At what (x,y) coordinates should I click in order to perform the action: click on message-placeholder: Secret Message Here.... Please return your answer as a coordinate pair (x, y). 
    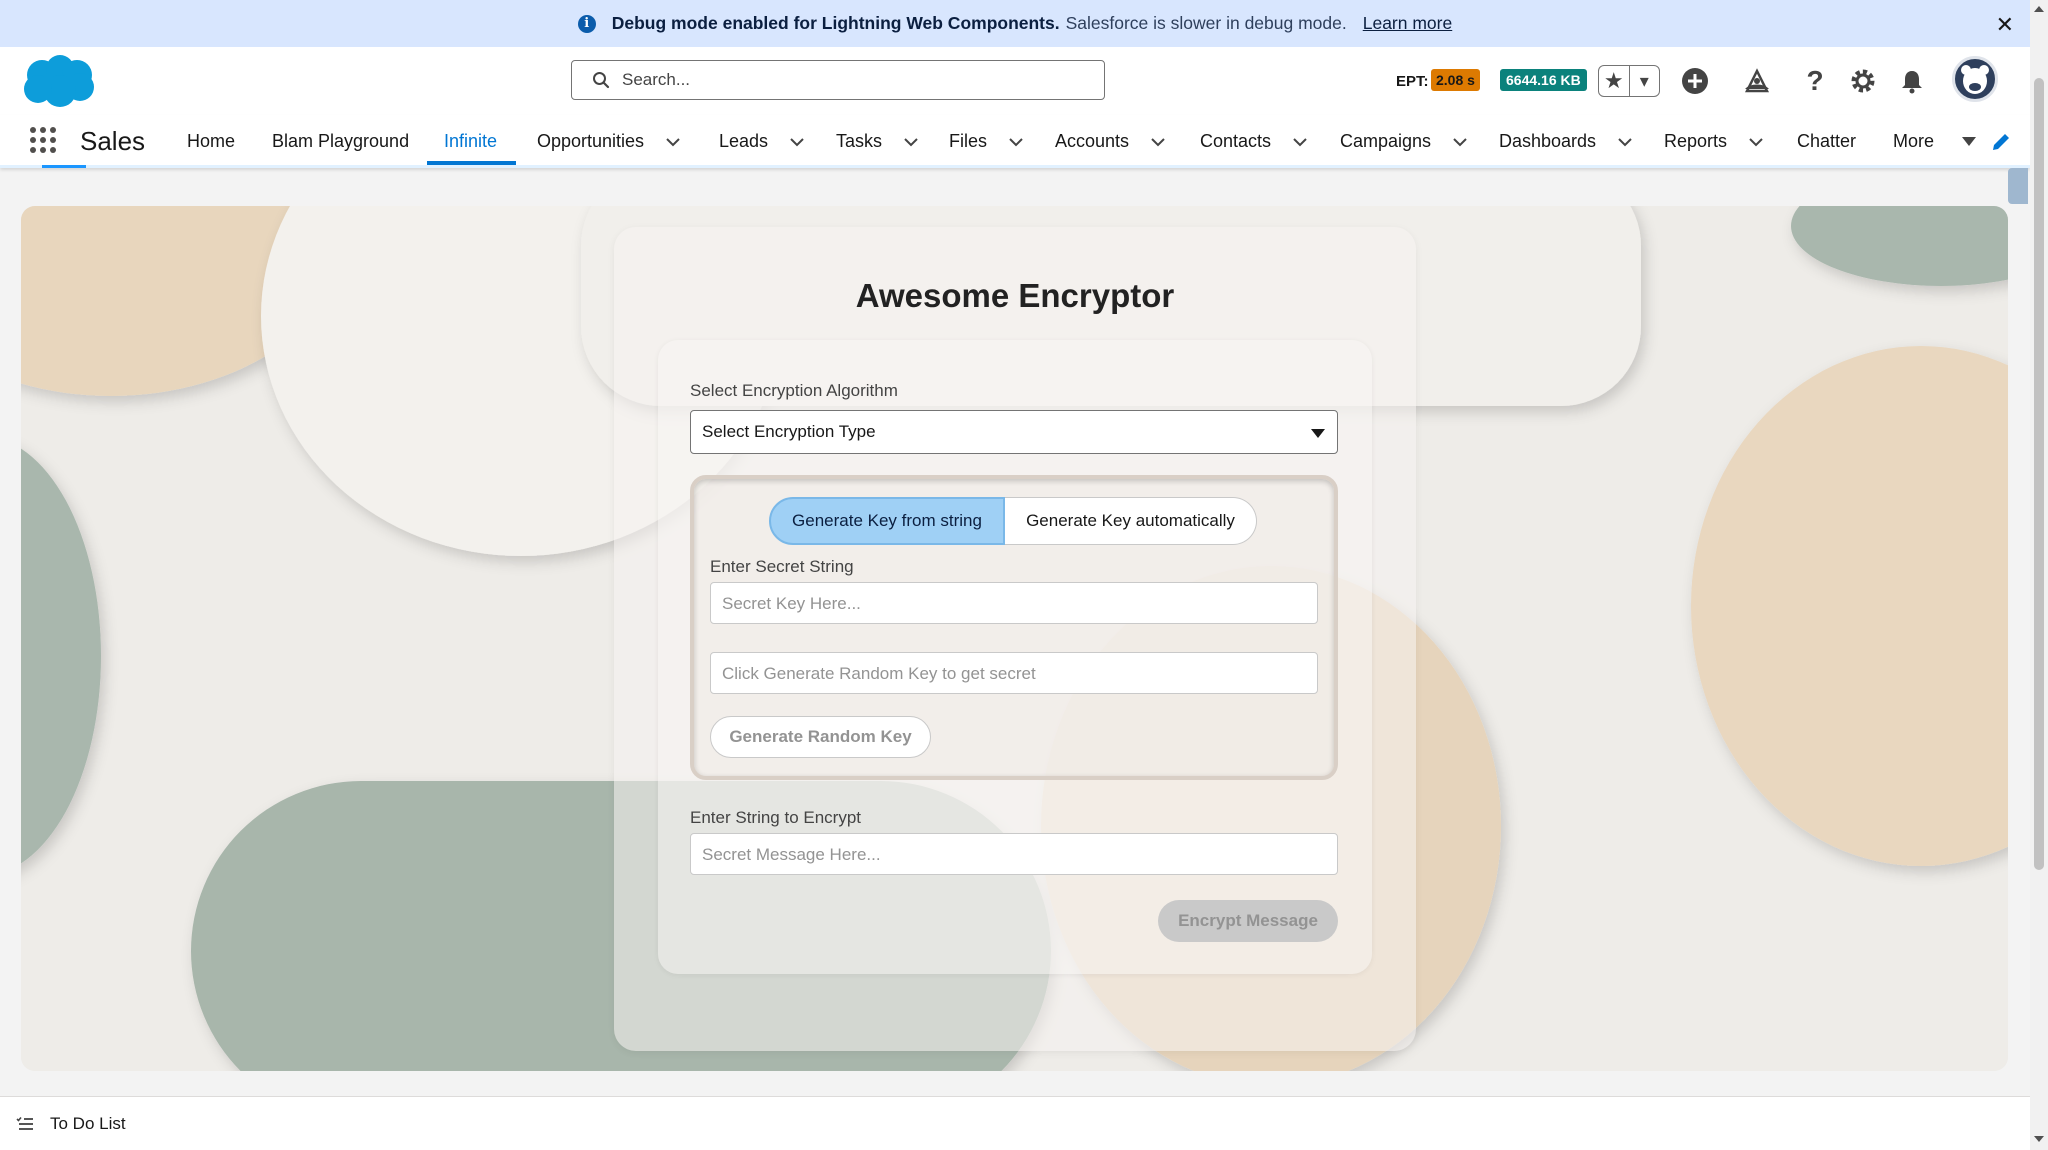
    Looking at the image, I should click on (791, 854).